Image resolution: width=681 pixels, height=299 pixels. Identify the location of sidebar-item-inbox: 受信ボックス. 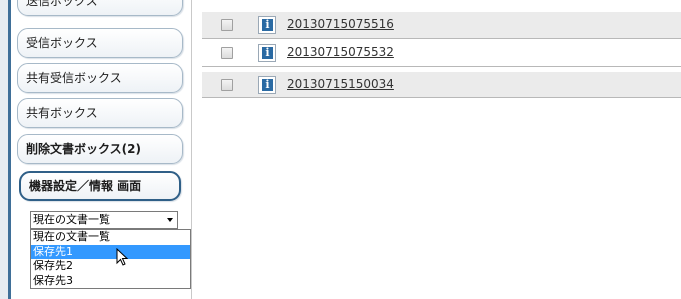
(100, 43).